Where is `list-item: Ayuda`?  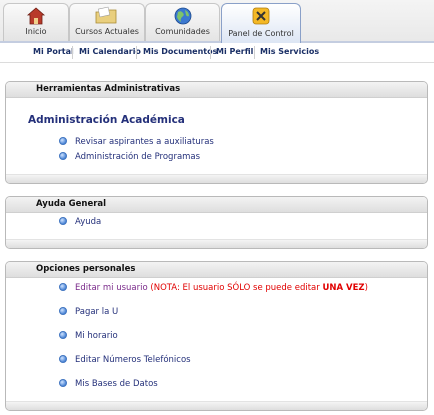 list-item: Ayuda is located at coordinates (80, 221).